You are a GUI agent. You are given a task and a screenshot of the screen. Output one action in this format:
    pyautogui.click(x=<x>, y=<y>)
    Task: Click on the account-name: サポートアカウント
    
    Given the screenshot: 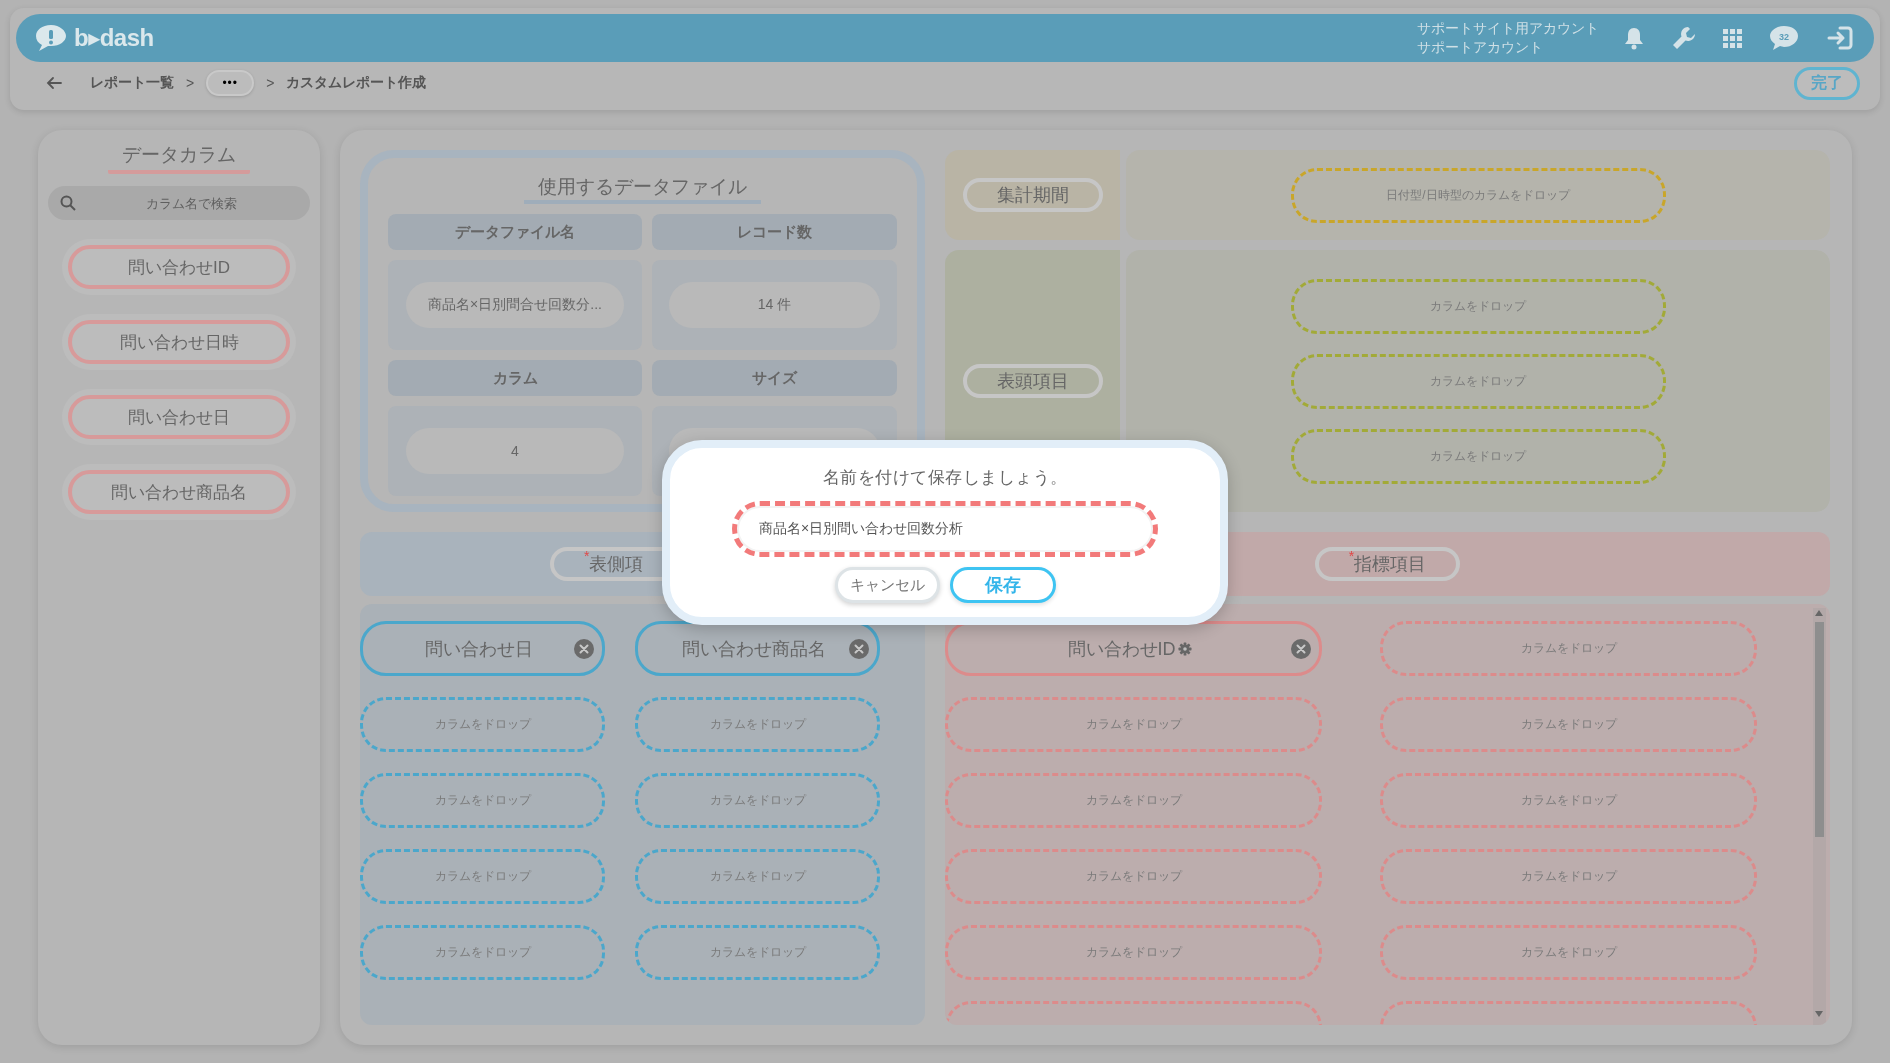 What is the action you would take?
    pyautogui.click(x=1480, y=47)
    